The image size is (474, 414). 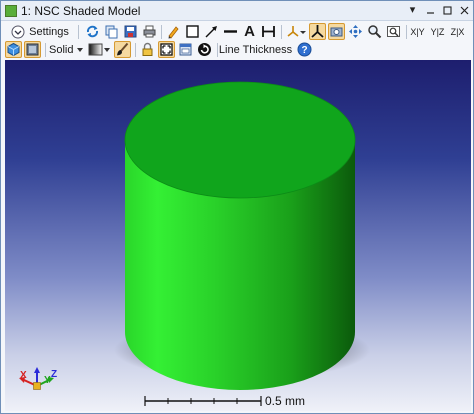 I want to click on text-tool-button: A, so click(x=249, y=31).